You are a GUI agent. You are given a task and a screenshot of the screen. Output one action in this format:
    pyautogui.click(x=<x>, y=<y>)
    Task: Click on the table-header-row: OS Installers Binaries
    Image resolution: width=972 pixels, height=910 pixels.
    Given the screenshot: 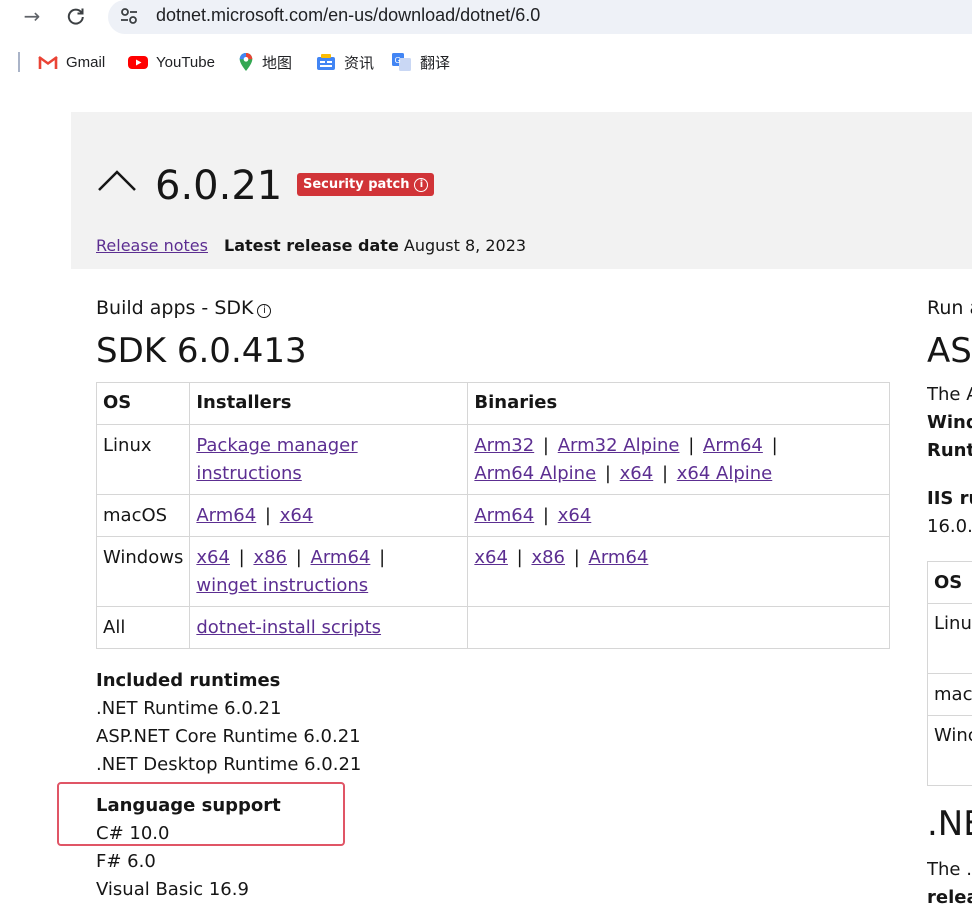 What is the action you would take?
    pyautogui.click(x=492, y=403)
    